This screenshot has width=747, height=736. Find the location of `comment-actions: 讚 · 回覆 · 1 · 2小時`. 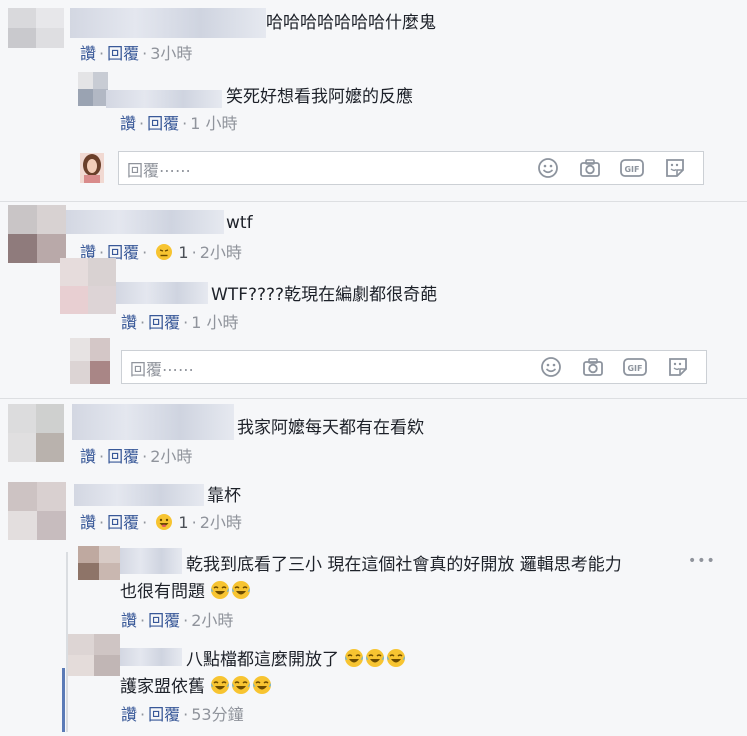

comment-actions: 讚 · 回覆 · 1 · 2小時 is located at coordinates (161, 522).